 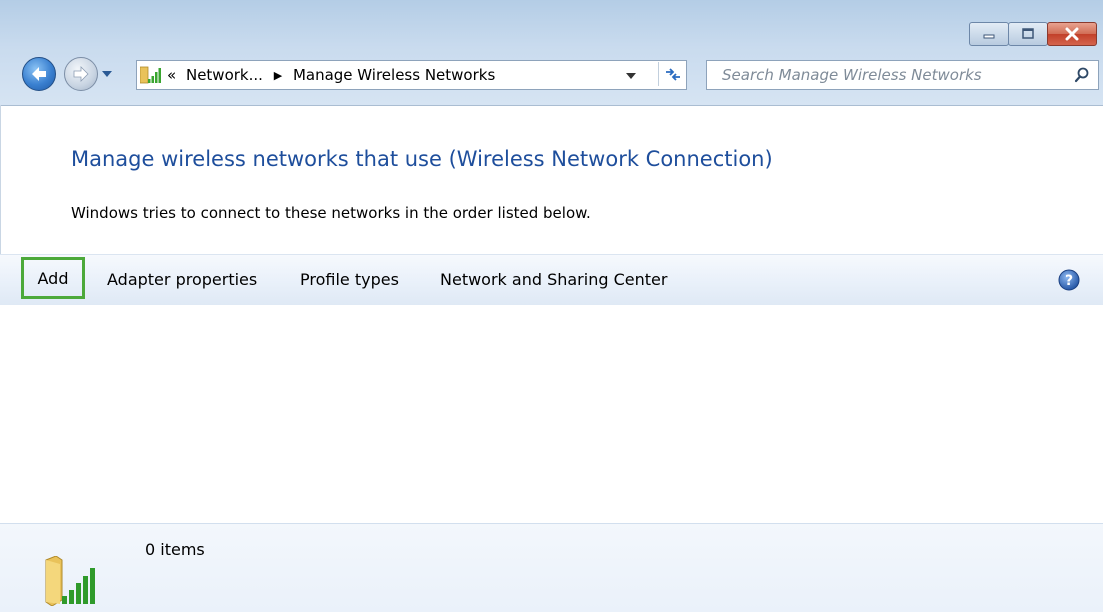 I want to click on close-button, so click(x=1072, y=34).